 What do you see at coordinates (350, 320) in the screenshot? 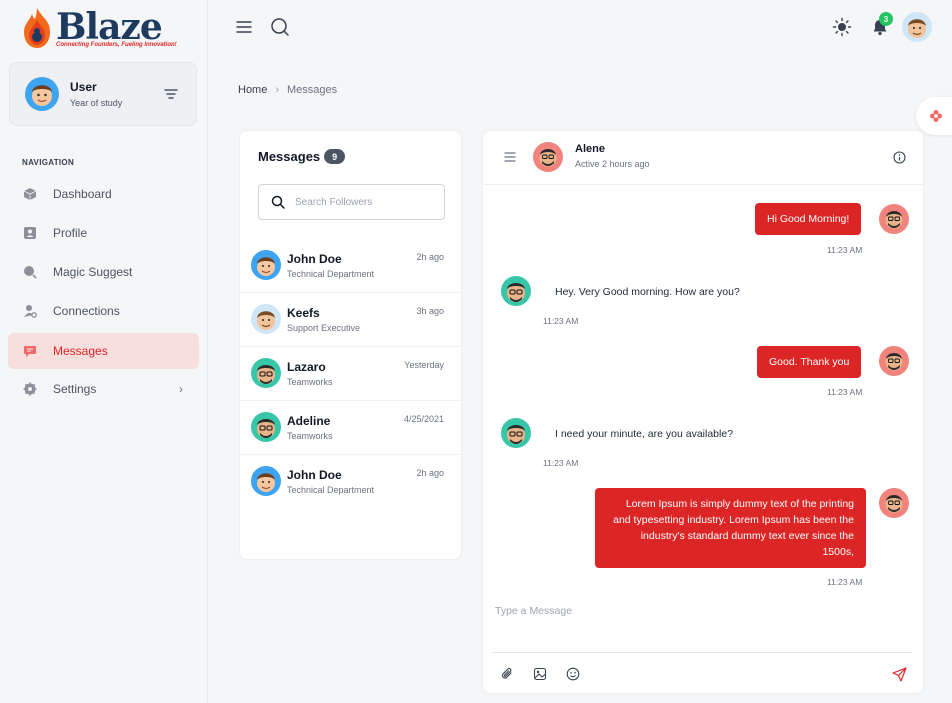
I see `contact-list-item: Keefs Support Executive 3h ago` at bounding box center [350, 320].